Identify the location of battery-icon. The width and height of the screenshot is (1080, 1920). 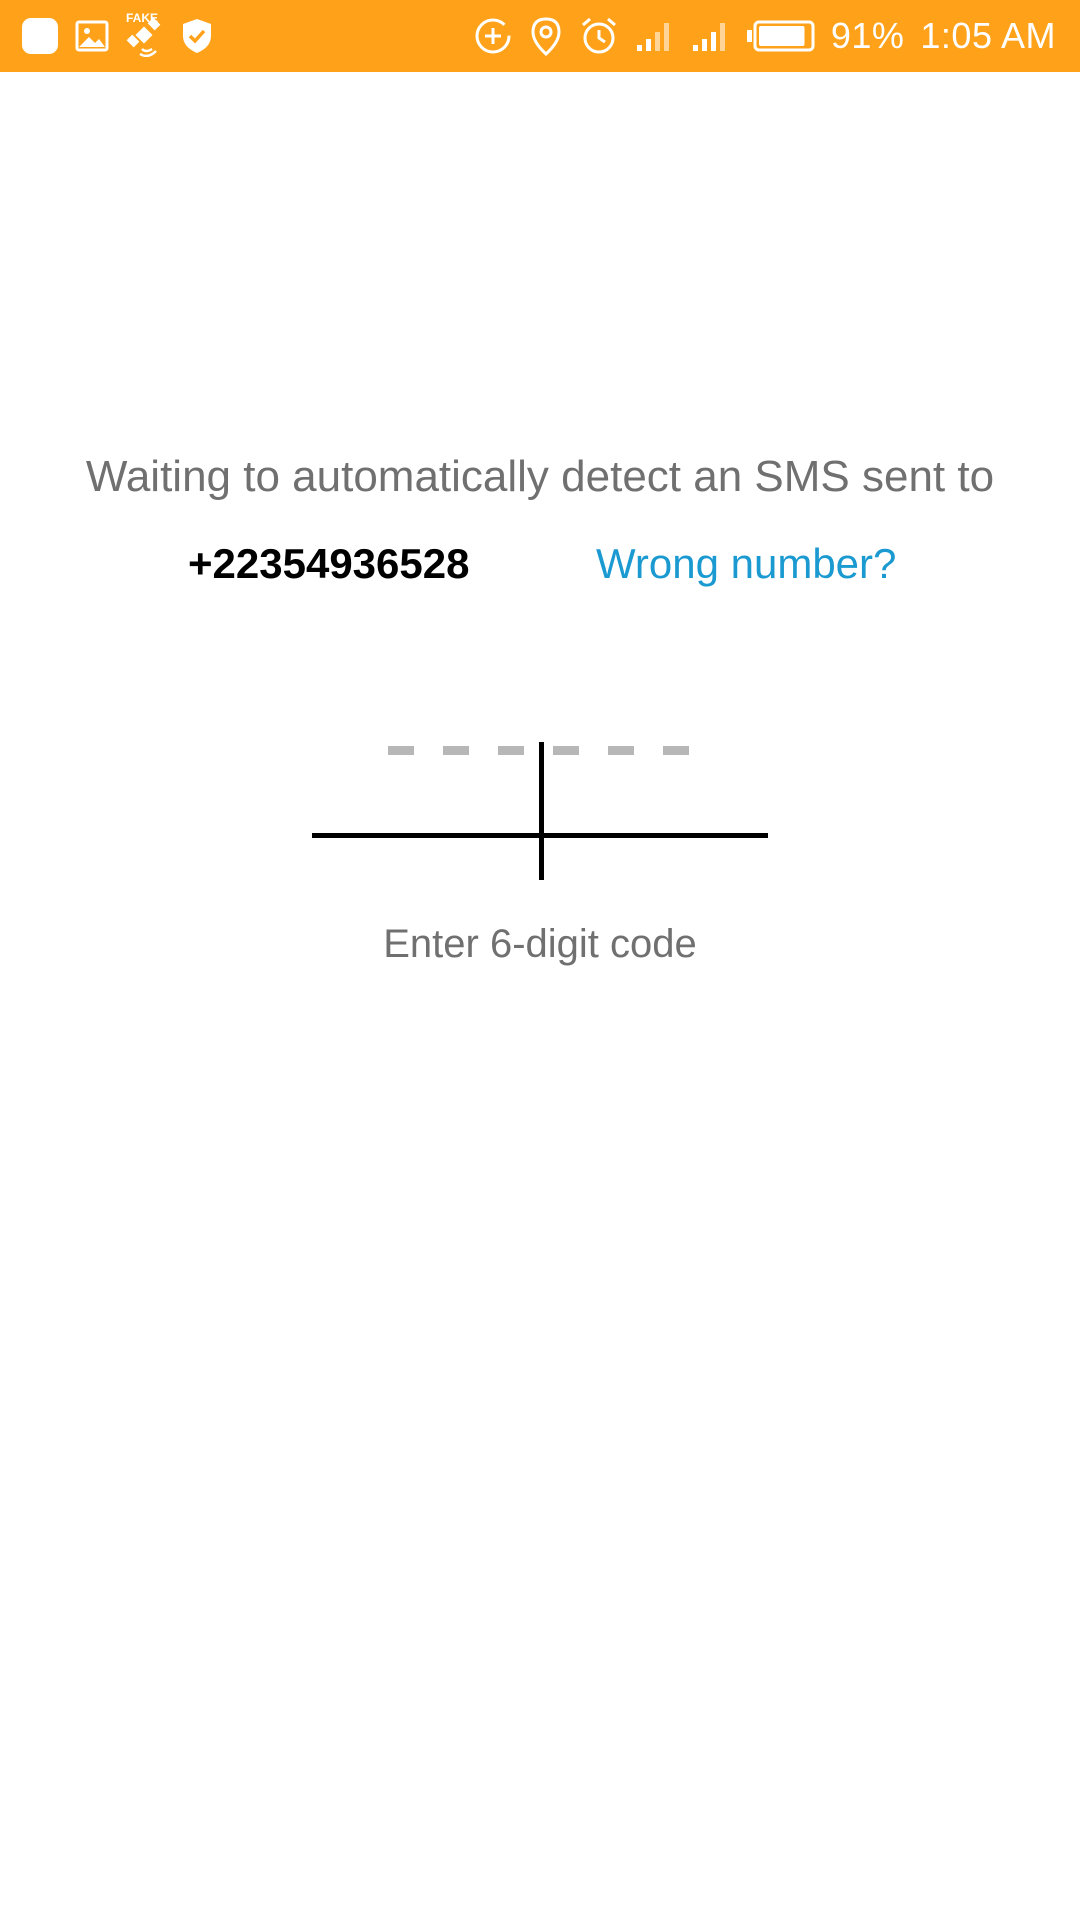
(780, 36).